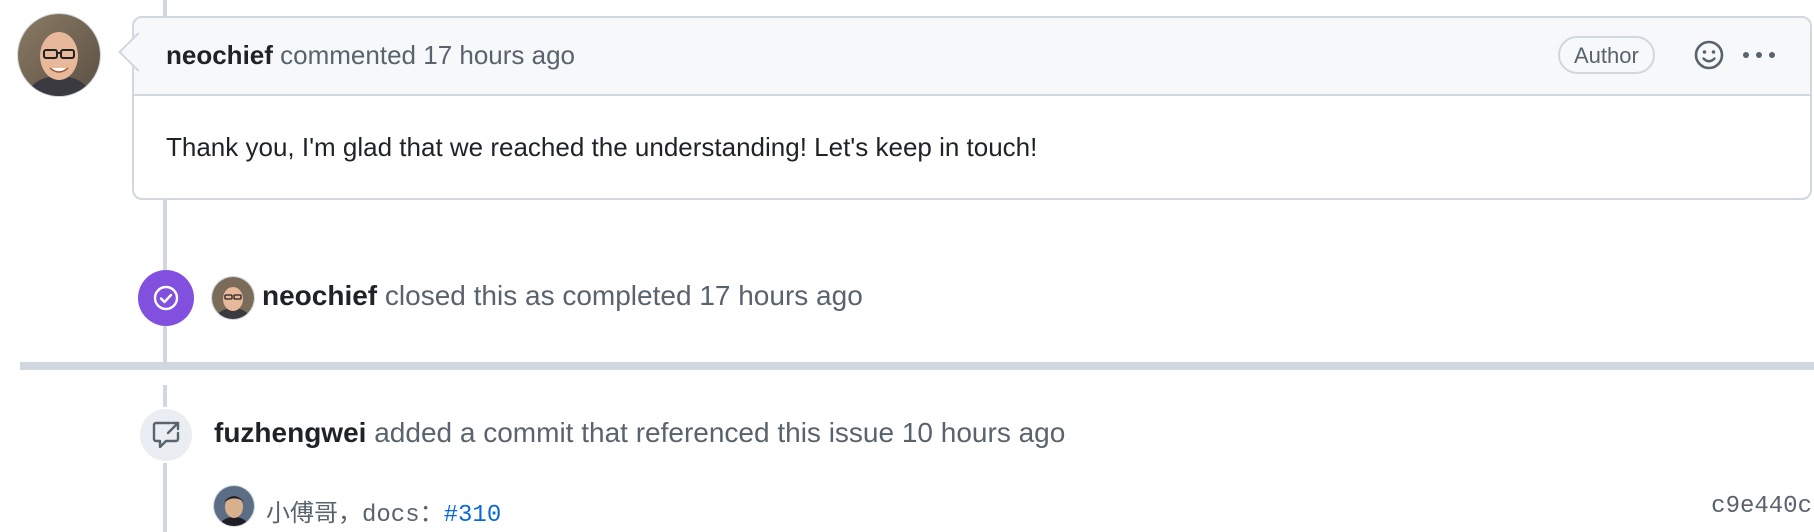  What do you see at coordinates (290, 432) in the screenshot?
I see `event-actor-link: fuzhengwei` at bounding box center [290, 432].